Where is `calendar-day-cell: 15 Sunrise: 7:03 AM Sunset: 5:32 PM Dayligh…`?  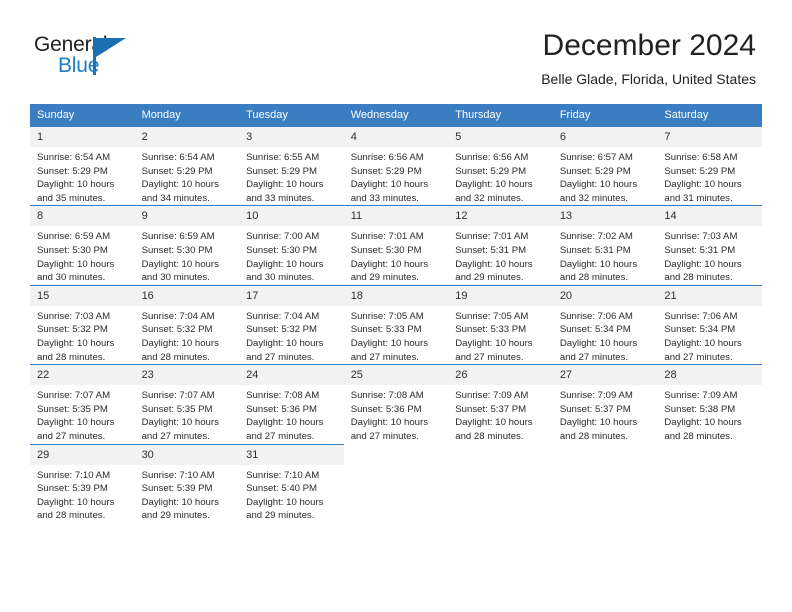 calendar-day-cell: 15 Sunrise: 7:03 AM Sunset: 5:32 PM Dayligh… is located at coordinates (82, 324).